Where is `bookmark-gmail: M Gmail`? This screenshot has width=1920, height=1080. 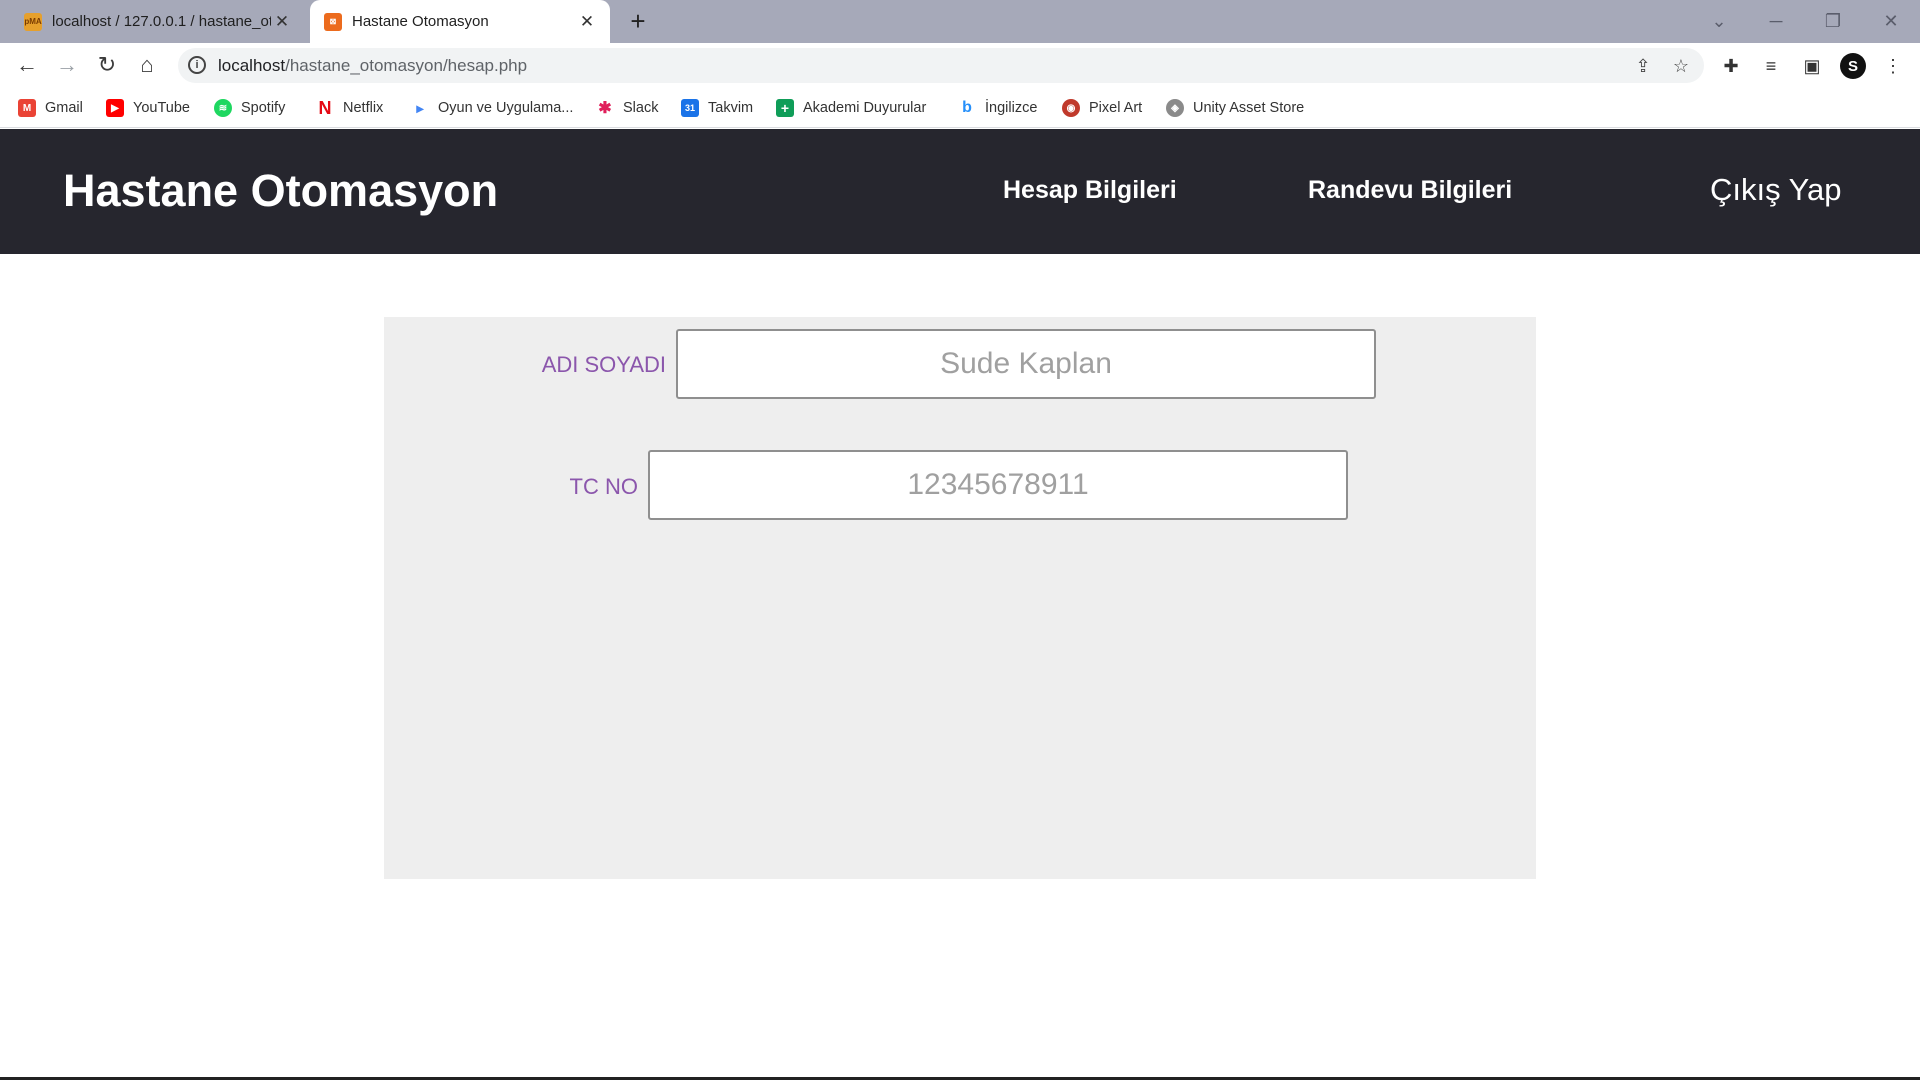
bookmark-gmail: M Gmail is located at coordinates (50, 108).